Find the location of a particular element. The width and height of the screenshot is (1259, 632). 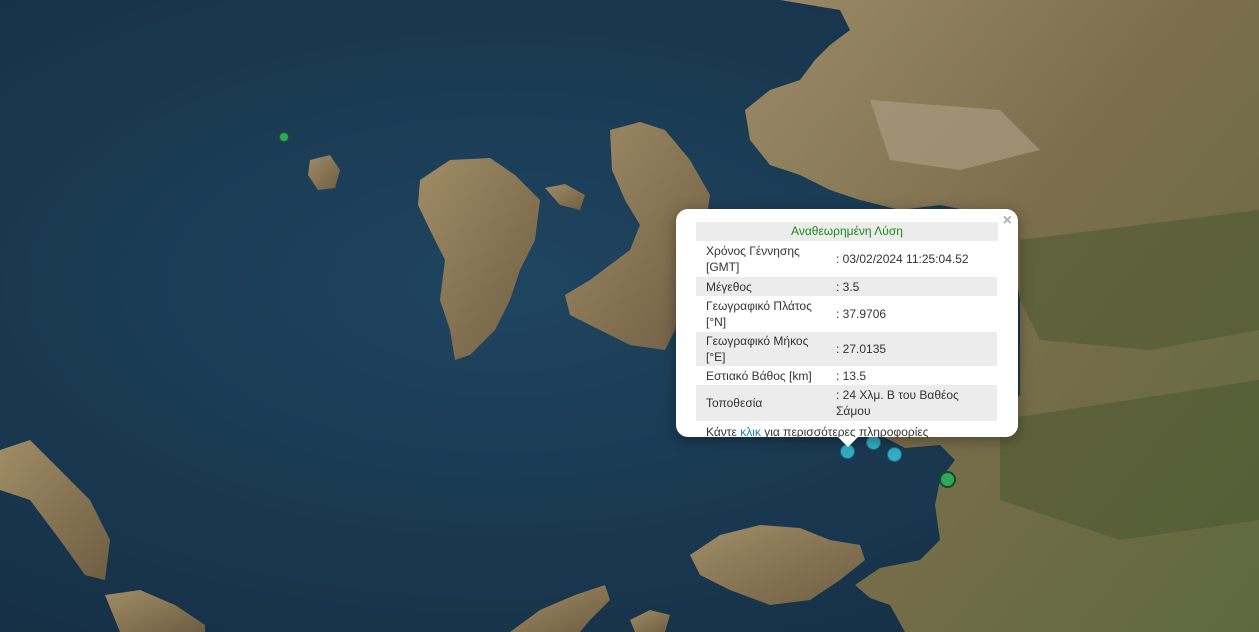

info-label: Μέγεθος is located at coordinates (765, 286).